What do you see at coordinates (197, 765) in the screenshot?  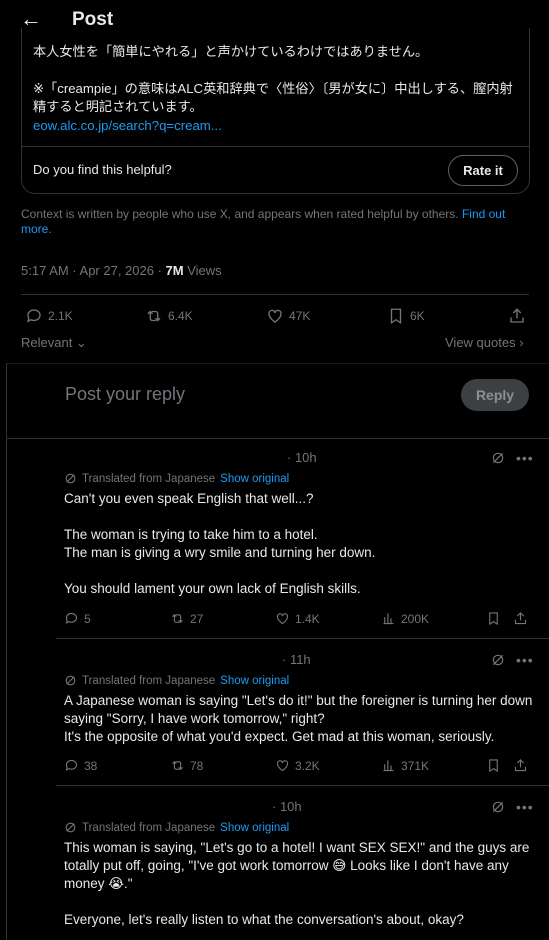 I see `repost-count: 78` at bounding box center [197, 765].